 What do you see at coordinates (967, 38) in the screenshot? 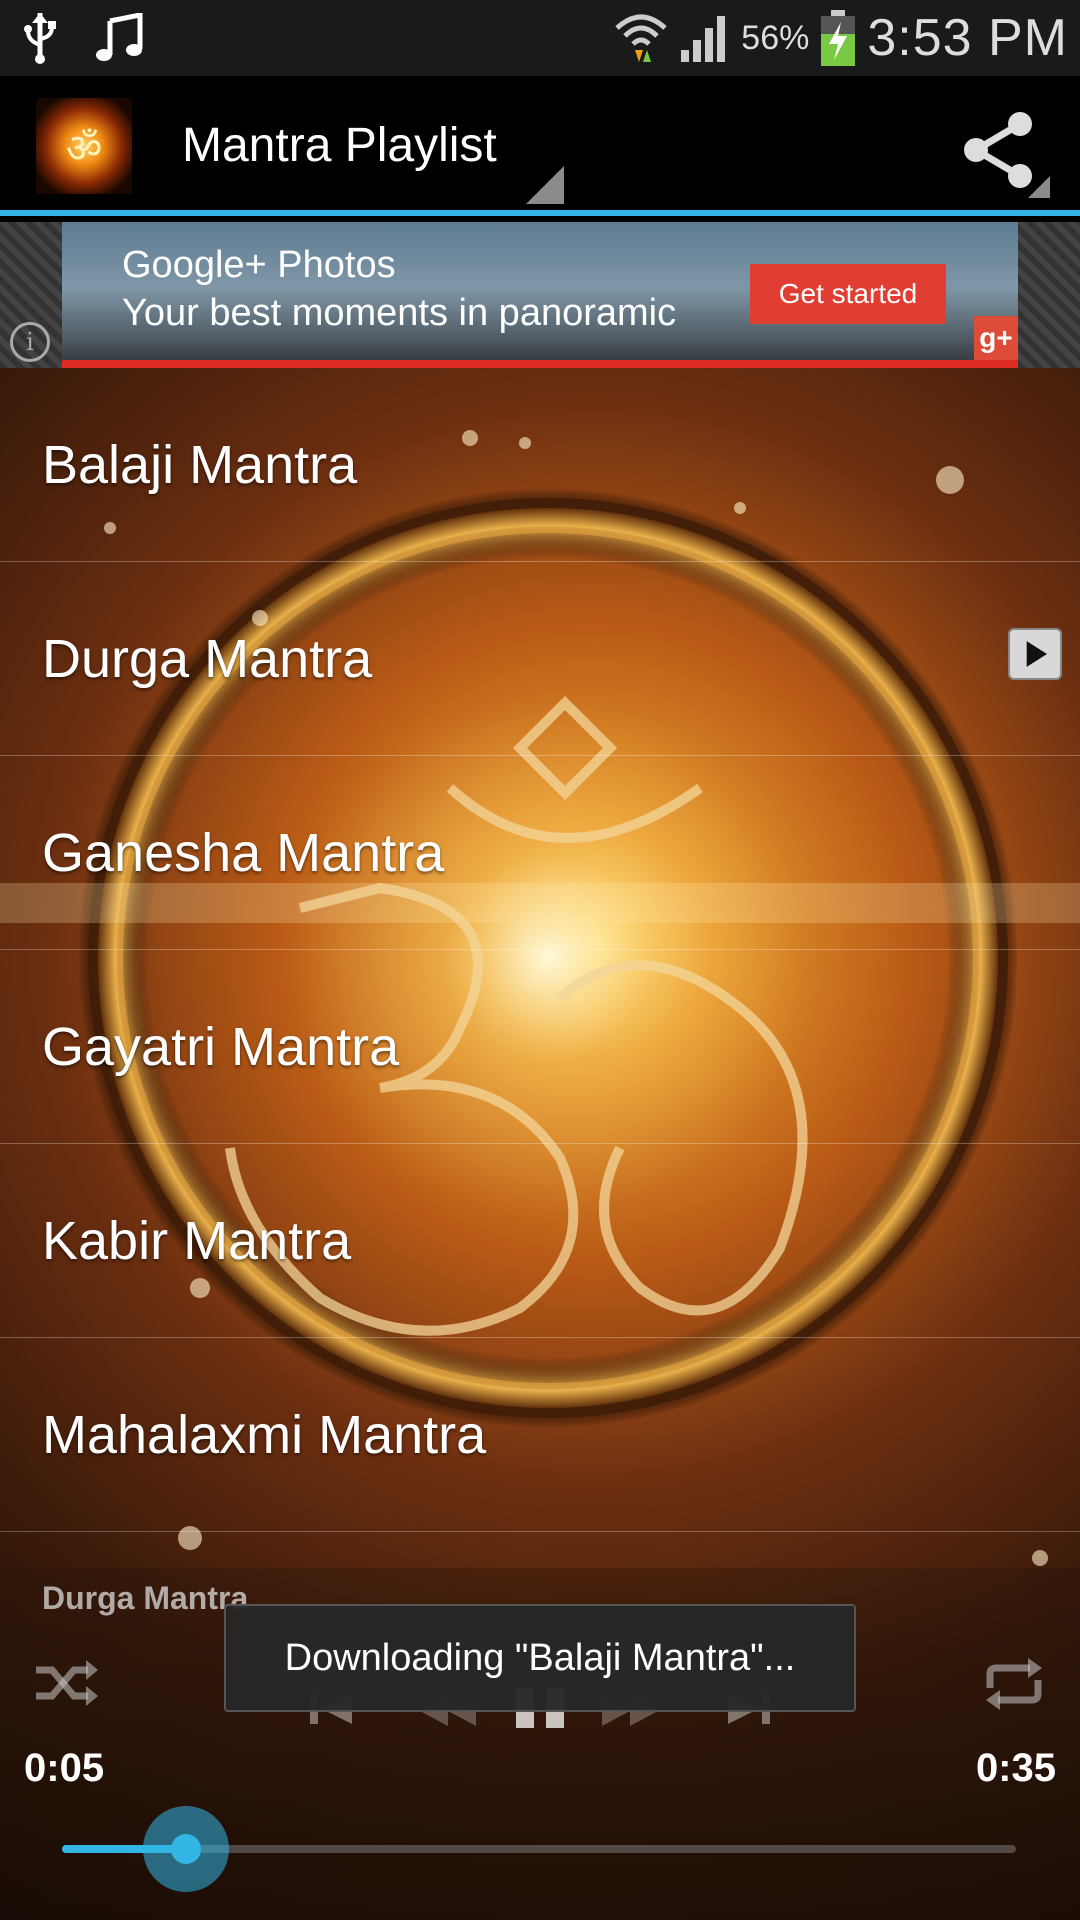
I see `clock: 3:53 PM` at bounding box center [967, 38].